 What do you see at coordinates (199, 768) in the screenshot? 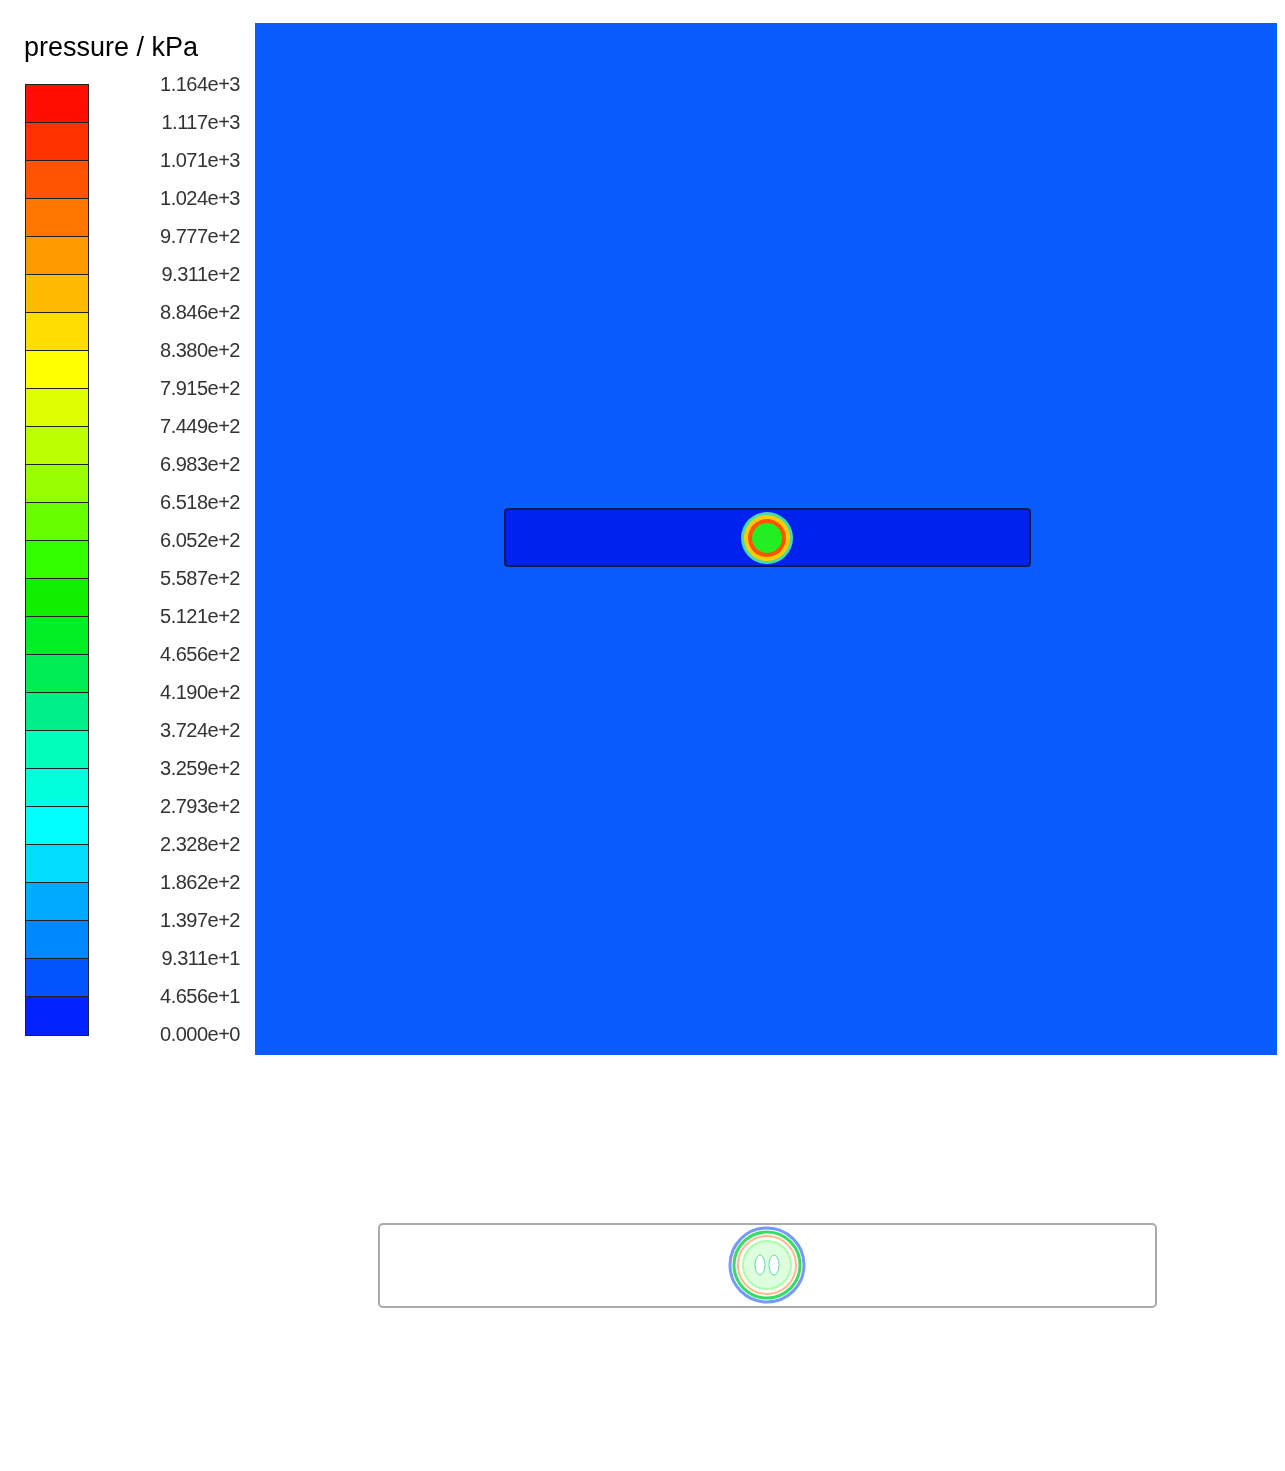
I see `legend-value: 3.259e+2` at bounding box center [199, 768].